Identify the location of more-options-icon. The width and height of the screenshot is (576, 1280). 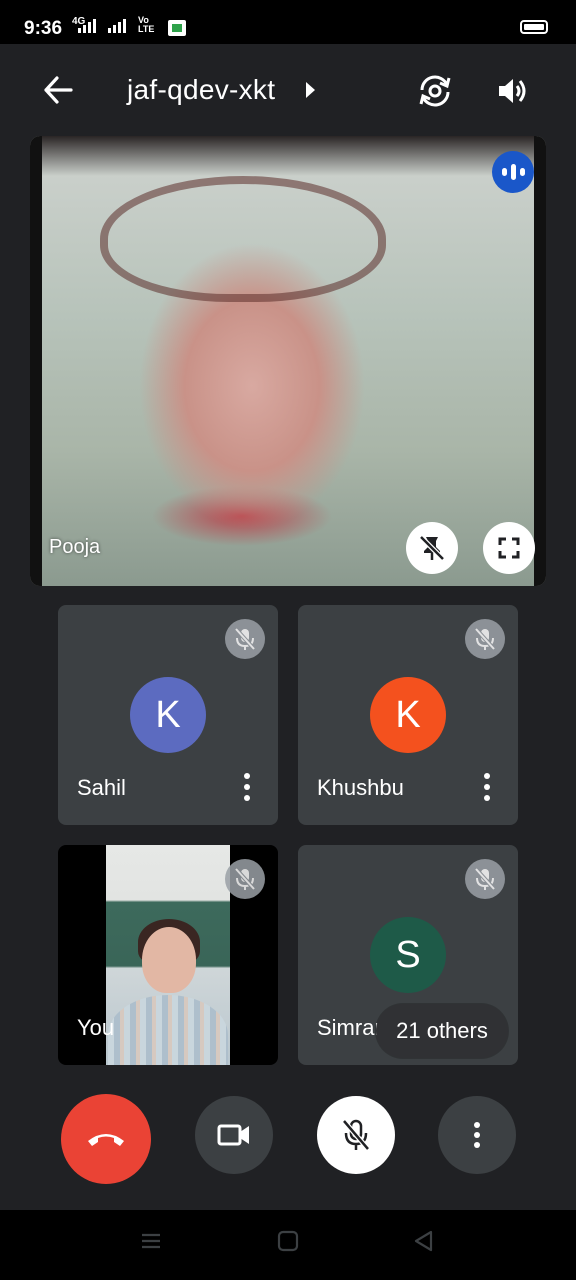
(477, 1135).